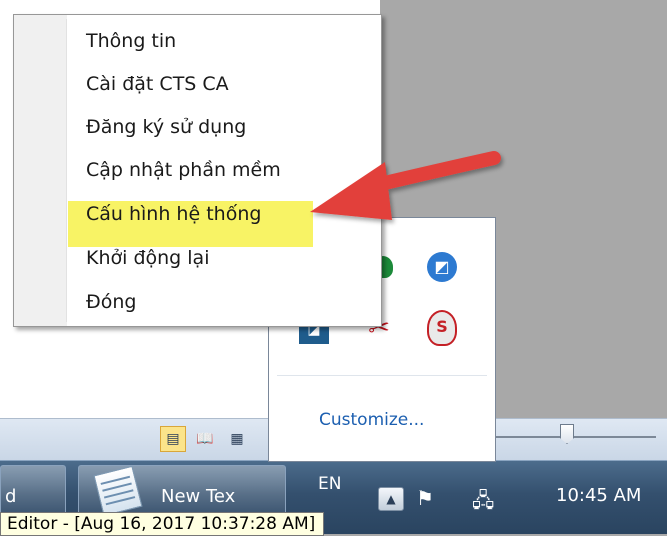  I want to click on taskbar-button-1: d, so click(33, 491).